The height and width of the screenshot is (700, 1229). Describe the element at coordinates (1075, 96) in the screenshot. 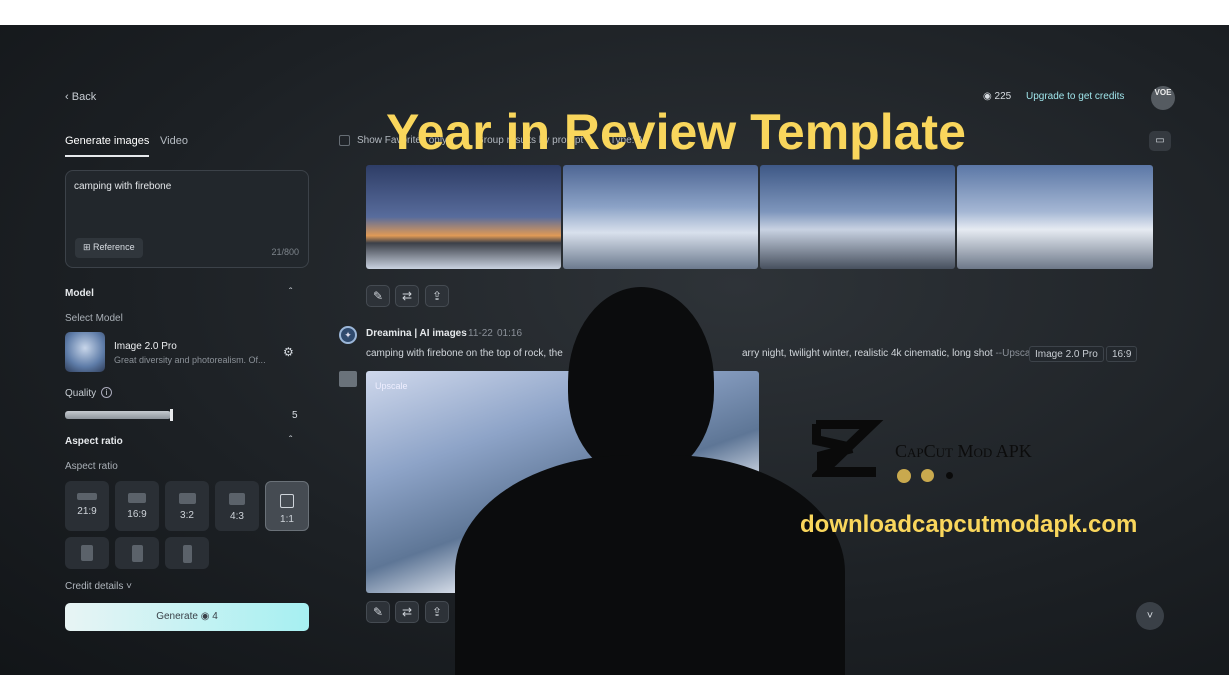

I see `upgrade-link: Upgrade to get credits` at that location.